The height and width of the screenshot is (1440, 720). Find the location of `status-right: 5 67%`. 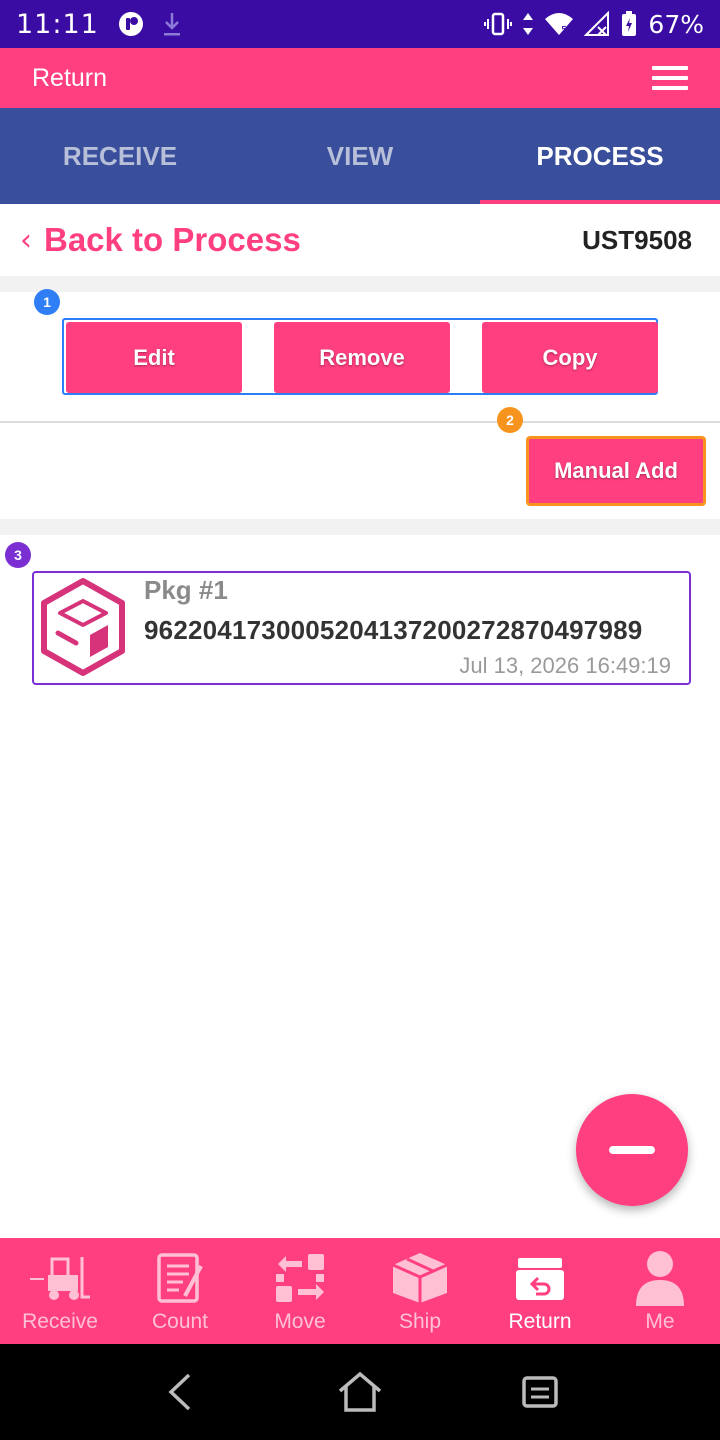

status-right: 5 67% is located at coordinates (594, 24).